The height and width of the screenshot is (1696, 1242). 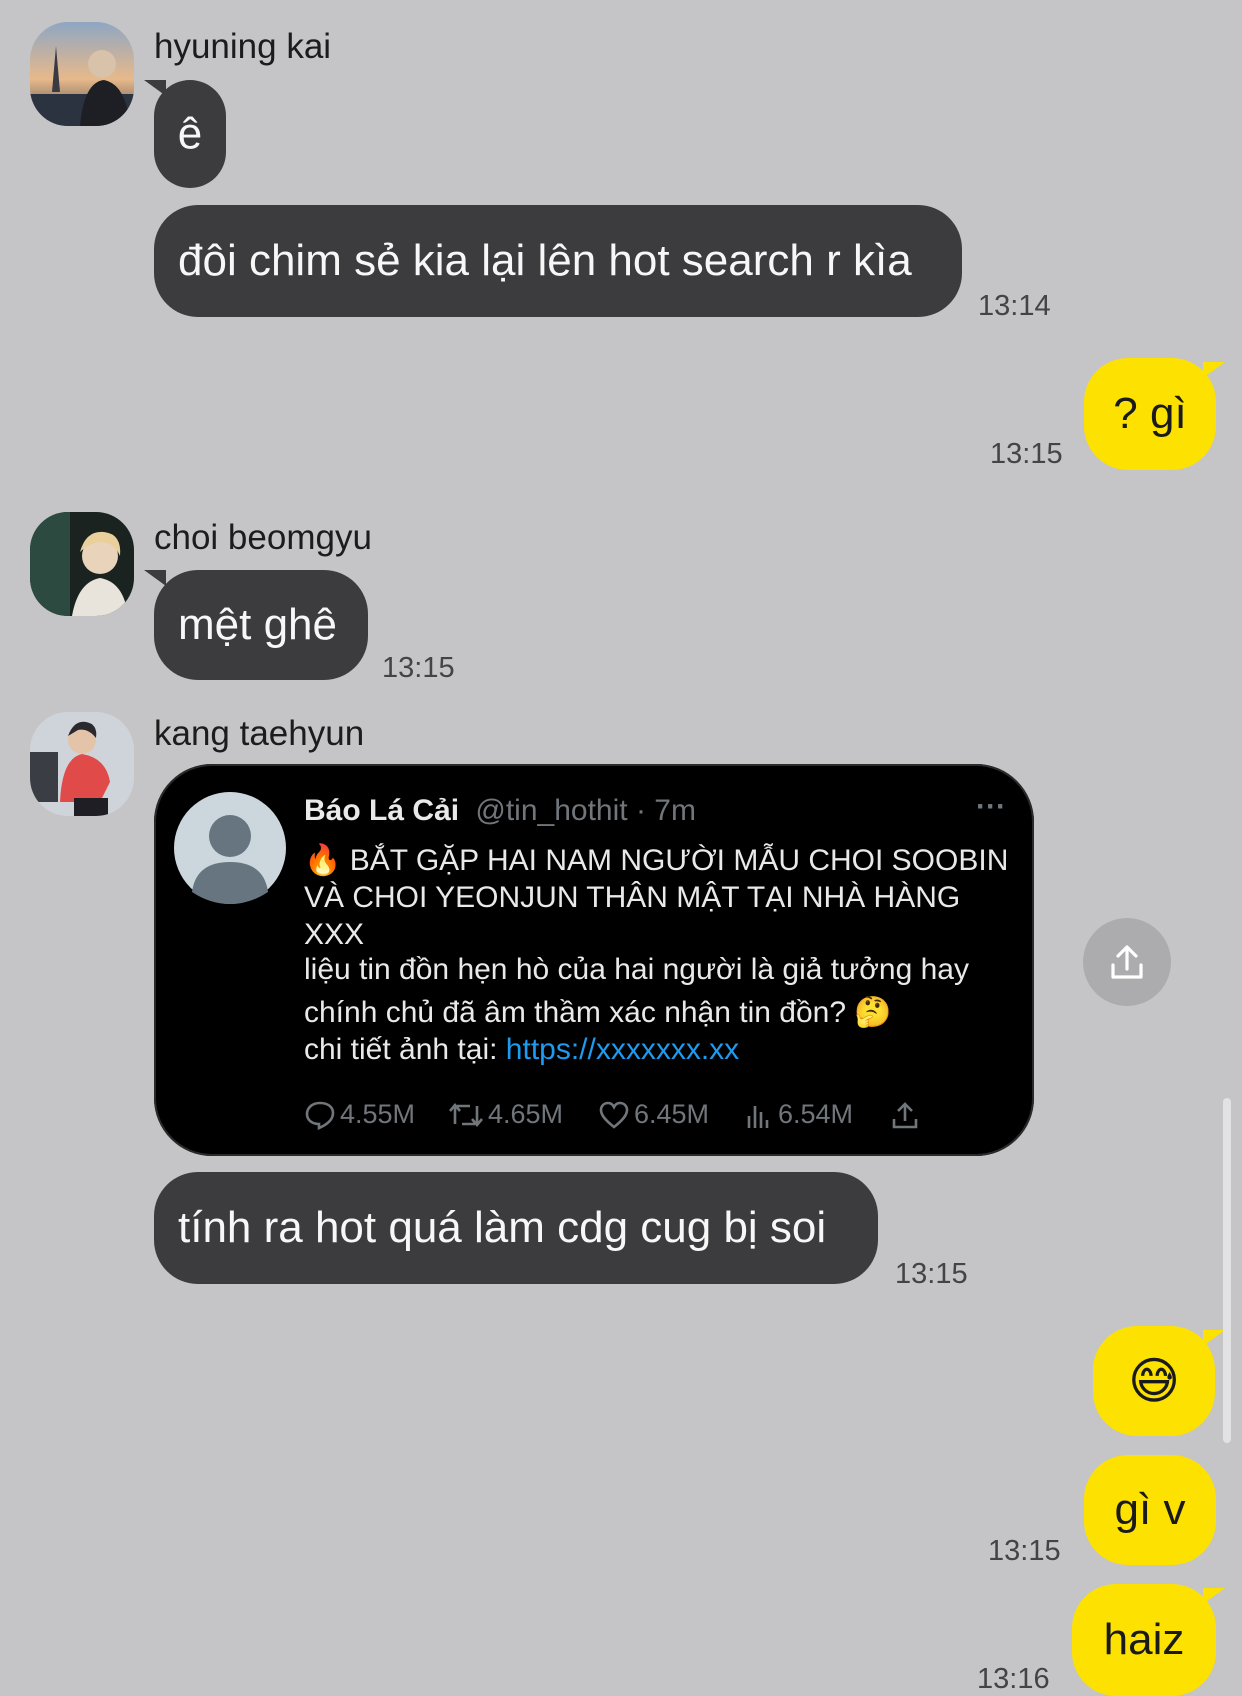 I want to click on tweet-line: chính chủ đã âm thầm xác nhận tin đồn? 🤔, so click(x=598, y=1012).